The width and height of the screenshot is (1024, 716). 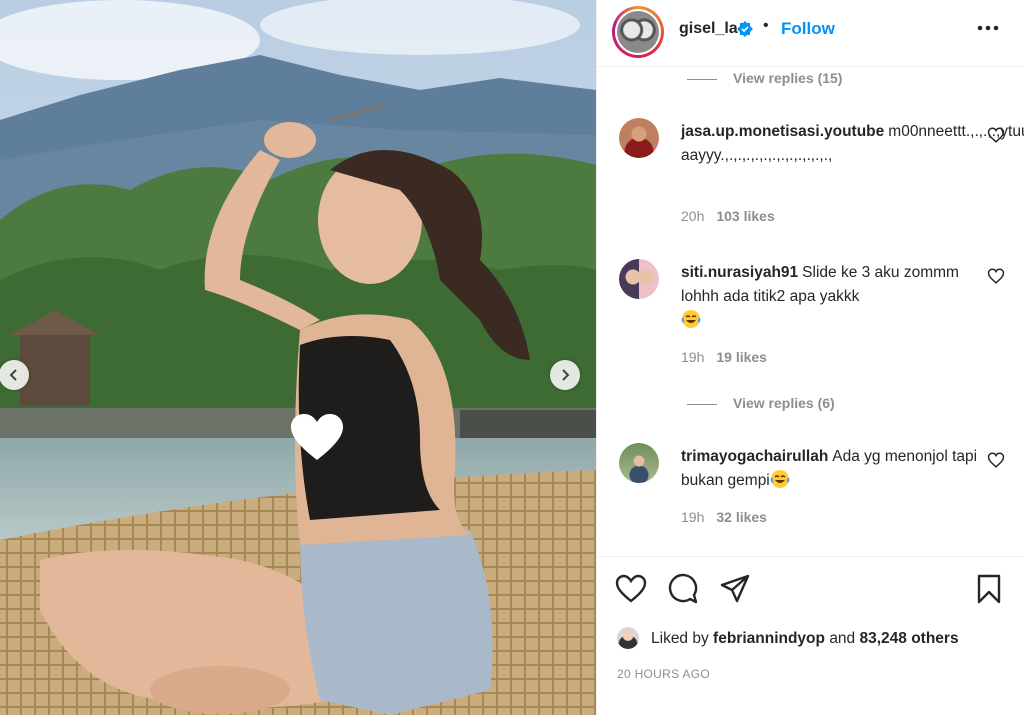 I want to click on post-timestamp: 20 HOURS AGO, so click(x=663, y=674).